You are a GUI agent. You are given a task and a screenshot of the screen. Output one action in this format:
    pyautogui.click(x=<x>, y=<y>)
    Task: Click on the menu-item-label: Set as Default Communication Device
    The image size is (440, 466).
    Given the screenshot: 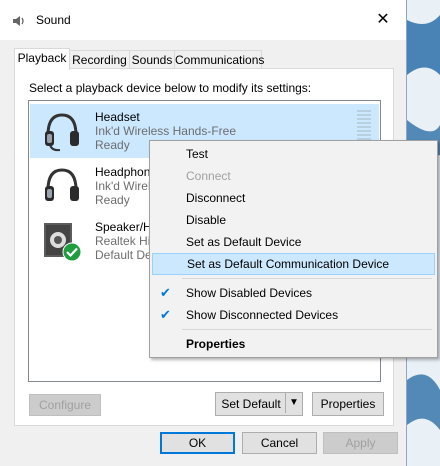 What is the action you would take?
    pyautogui.click(x=288, y=264)
    